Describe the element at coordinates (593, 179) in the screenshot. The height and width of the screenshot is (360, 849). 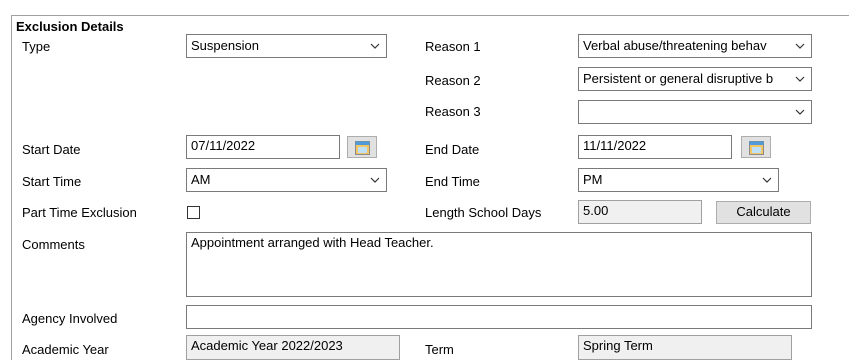
I see `end-time-value: PM` at that location.